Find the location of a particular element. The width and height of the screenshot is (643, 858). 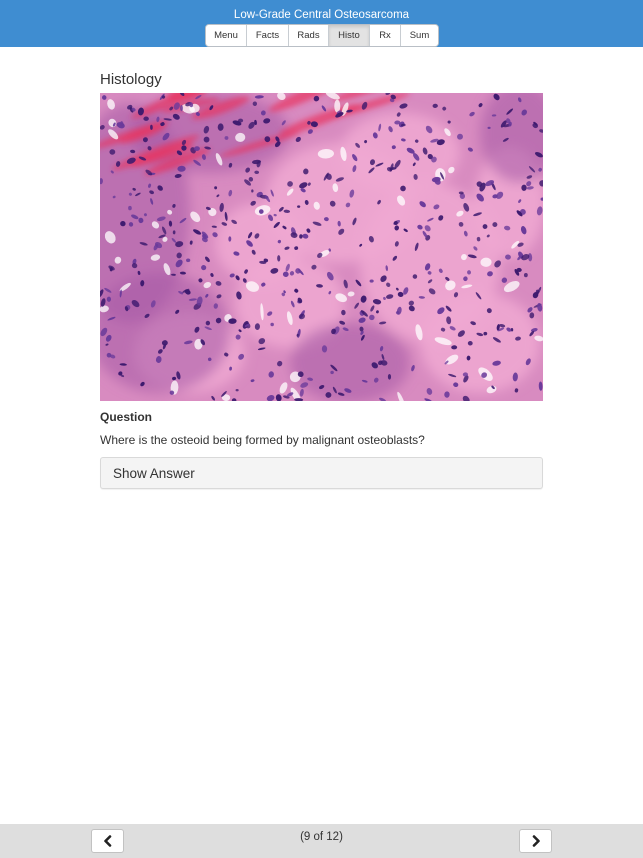

tab-menu: Menu is located at coordinates (226, 35).